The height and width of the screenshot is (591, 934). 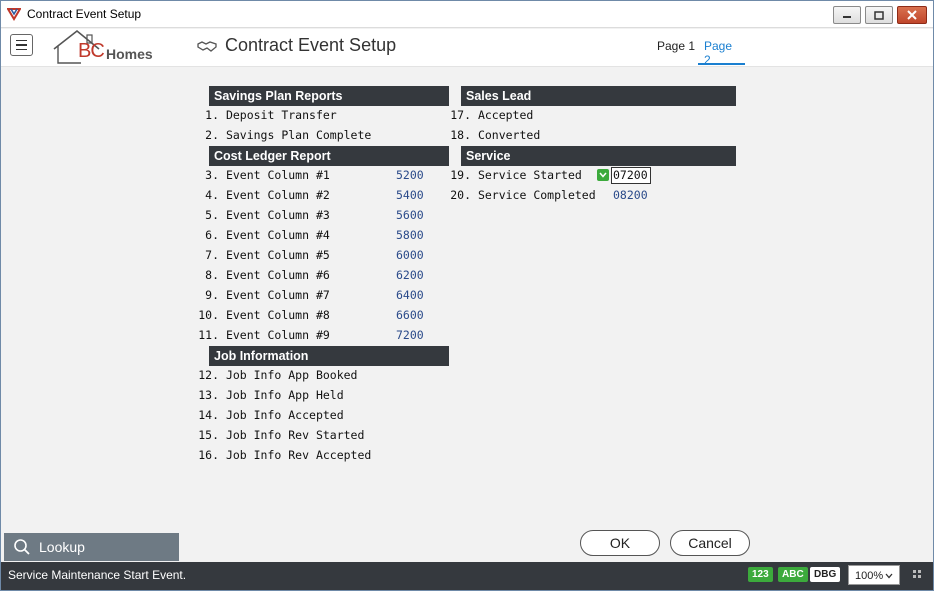 I want to click on section-savings-plan-reports: Savings Plan Reports, so click(x=329, y=96).